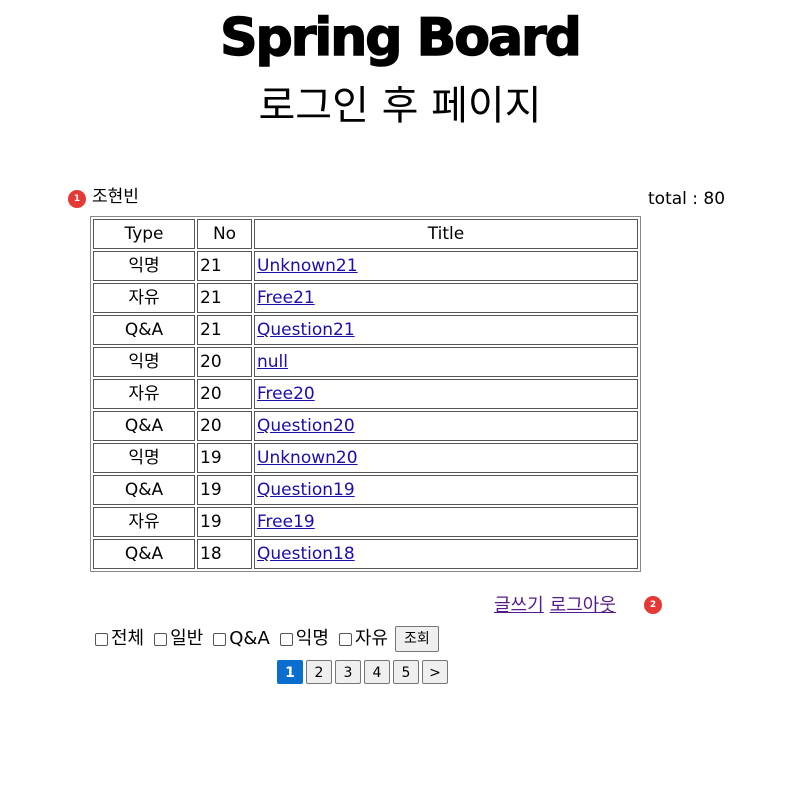 This screenshot has height=800, width=800. What do you see at coordinates (307, 266) in the screenshot?
I see `post-title-link: Unknown21` at bounding box center [307, 266].